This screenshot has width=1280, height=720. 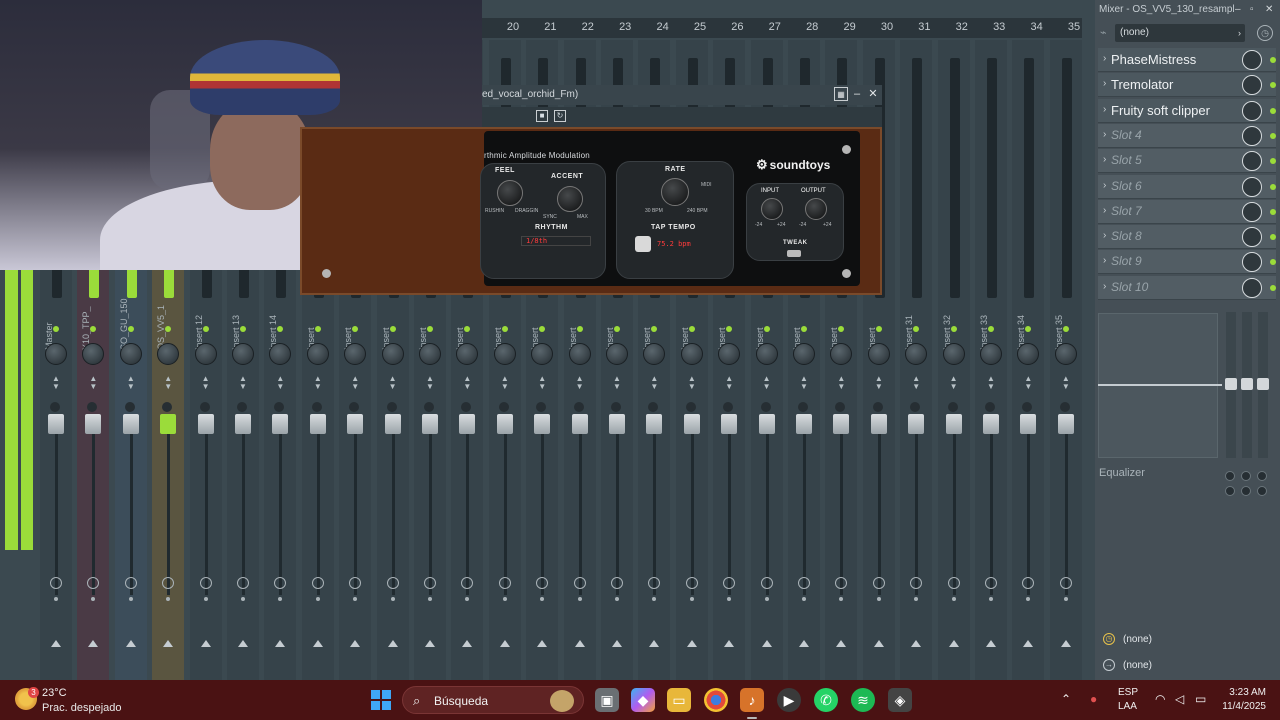 What do you see at coordinates (1187, 640) in the screenshot?
I see `route-in-selector: ◷ (none)` at bounding box center [1187, 640].